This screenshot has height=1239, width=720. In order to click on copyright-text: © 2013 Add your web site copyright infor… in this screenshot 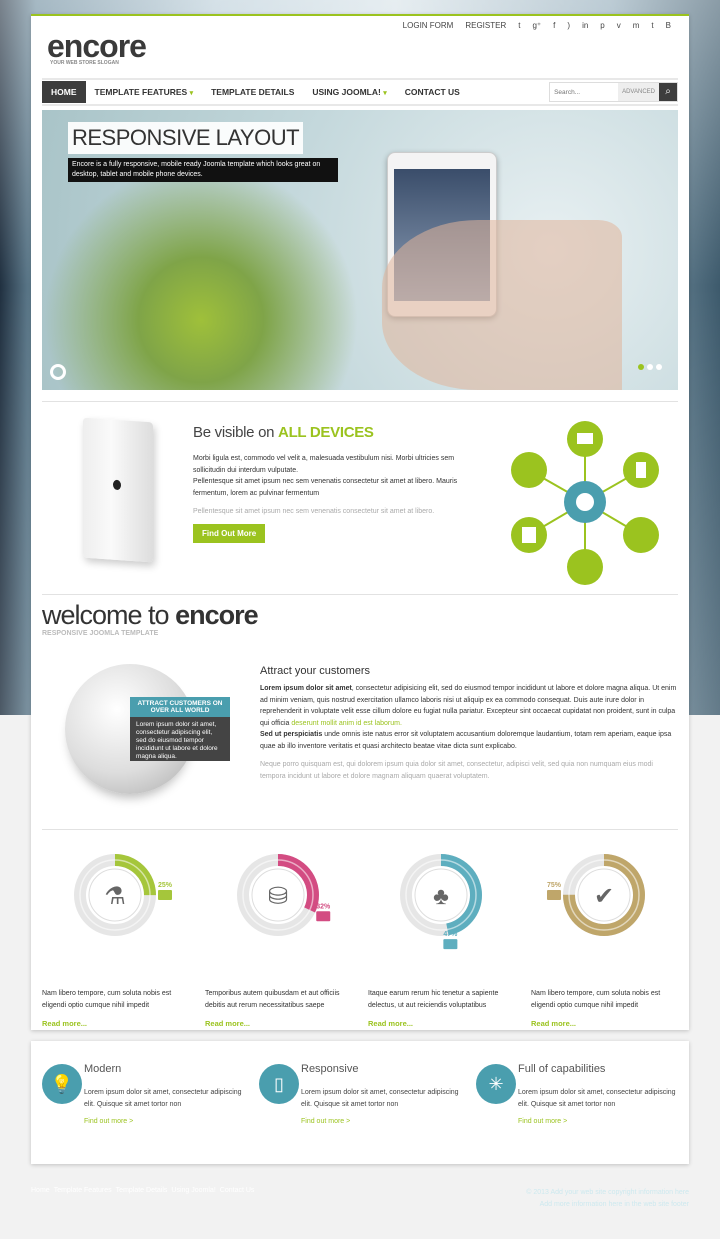, I will do `click(607, 1192)`.